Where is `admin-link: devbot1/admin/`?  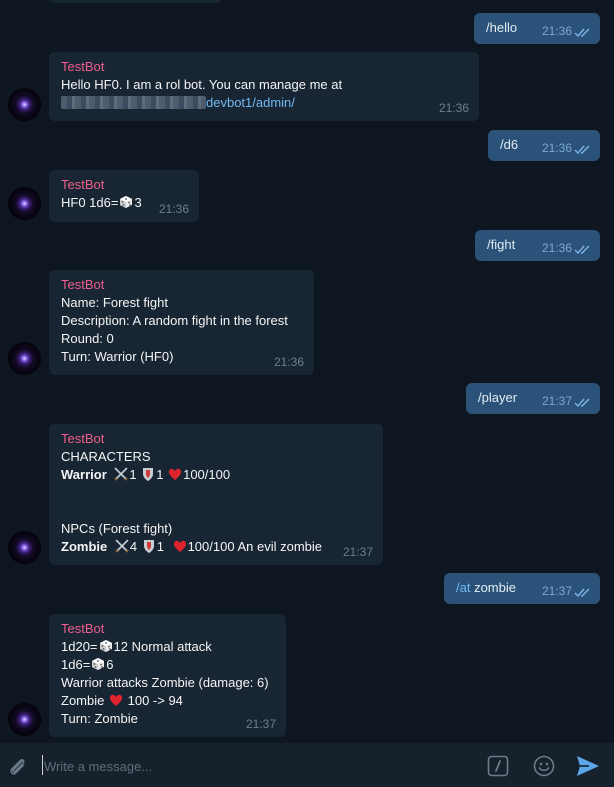
admin-link: devbot1/admin/ is located at coordinates (264, 103).